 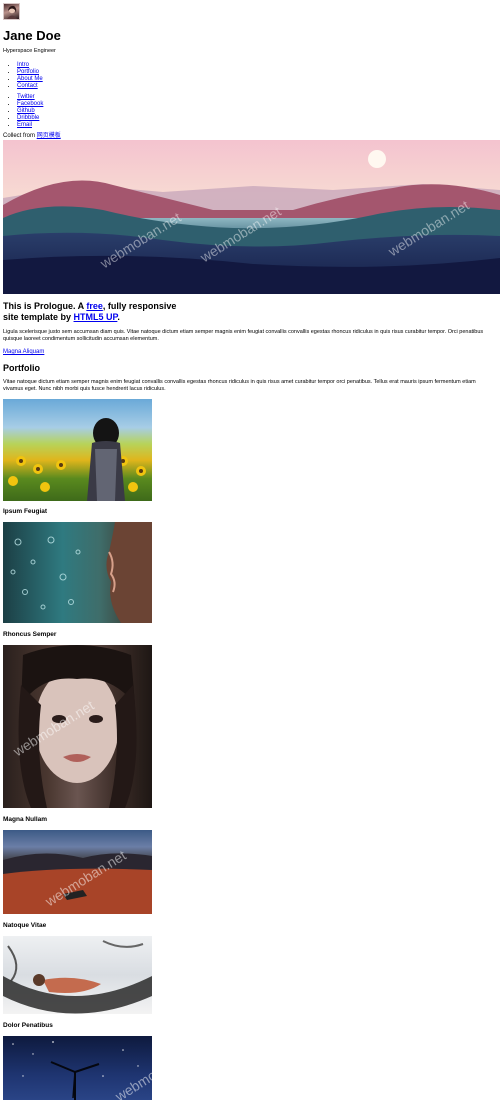 What do you see at coordinates (26, 111) in the screenshot?
I see `social-link-github: Github` at bounding box center [26, 111].